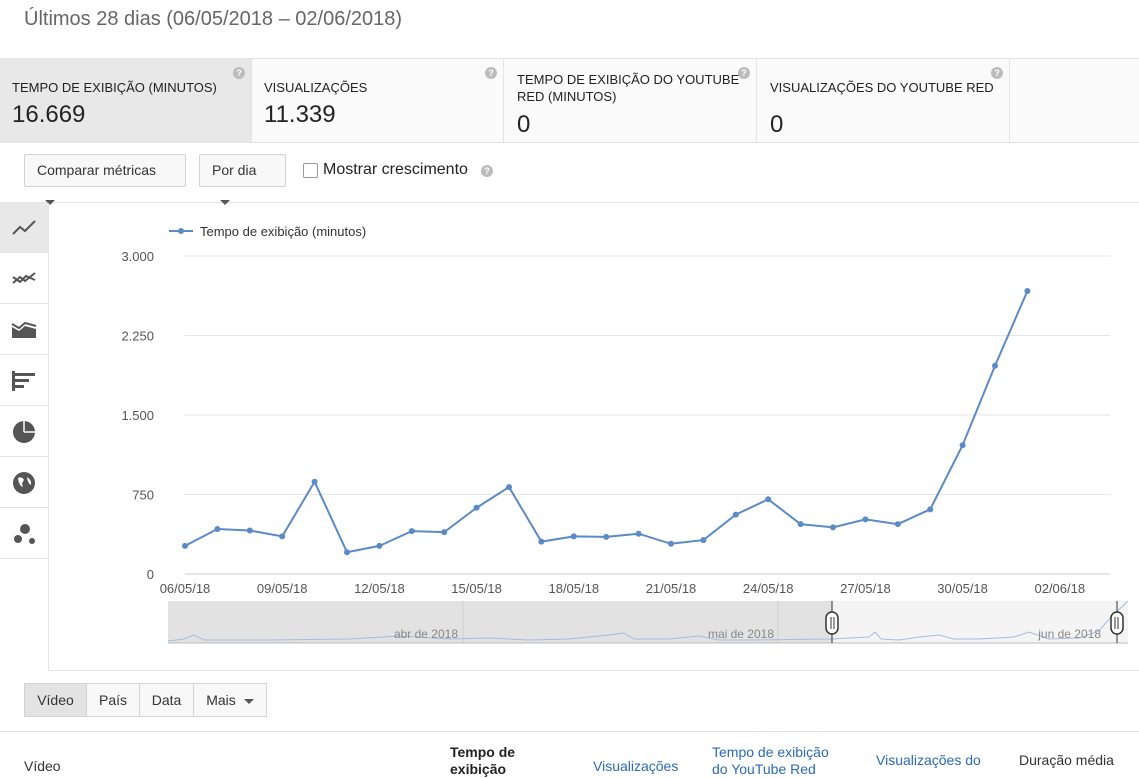 This screenshot has width=1139, height=778. I want to click on column-header-avg-duration: Duração média, so click(1066, 760).